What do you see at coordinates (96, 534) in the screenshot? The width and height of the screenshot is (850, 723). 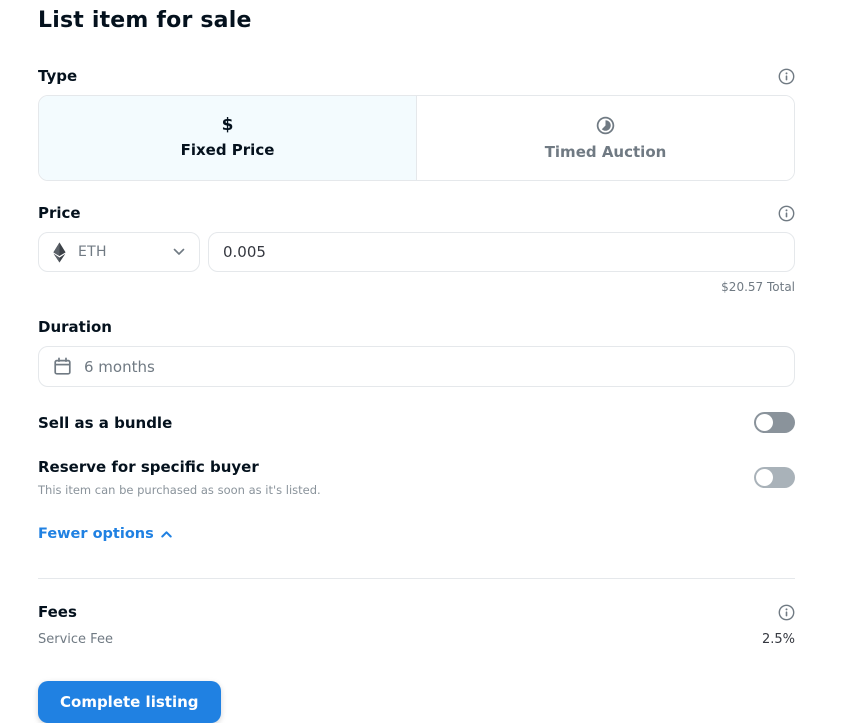 I see `fewer-options-label: Fewer options` at bounding box center [96, 534].